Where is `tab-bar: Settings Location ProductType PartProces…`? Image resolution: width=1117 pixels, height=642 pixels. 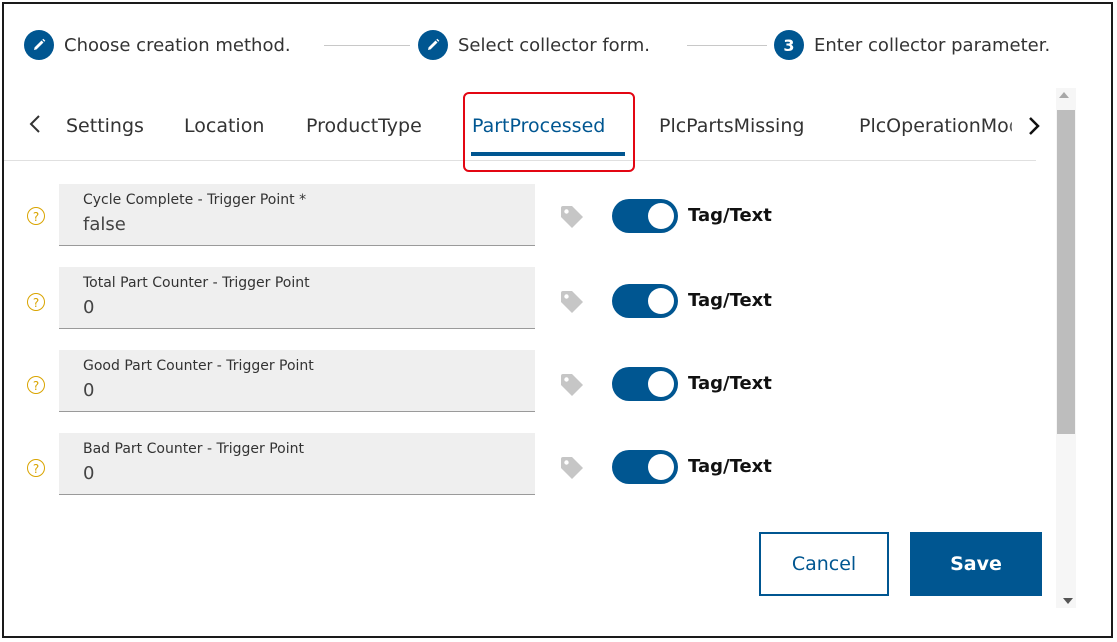
tab-bar: Settings Location ProductType PartProces… is located at coordinates (525, 130).